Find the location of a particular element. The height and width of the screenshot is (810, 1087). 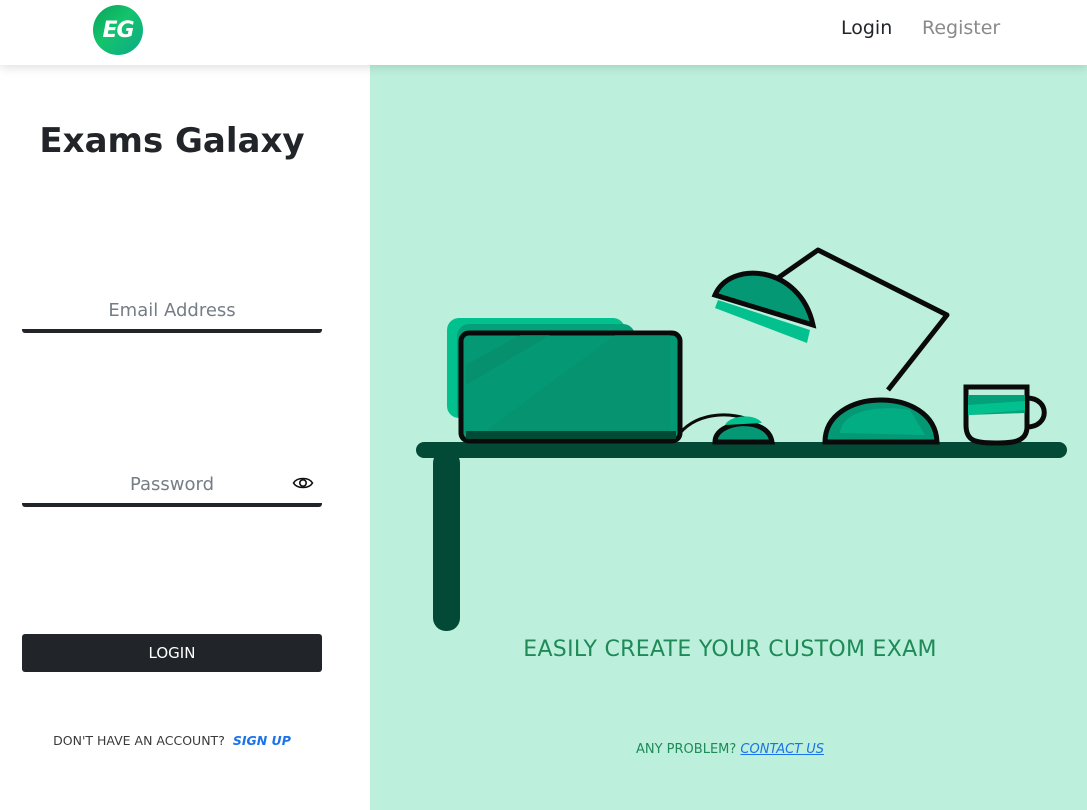

contact-row: ANY PROBLEM? CONTACT US is located at coordinates (728, 749).